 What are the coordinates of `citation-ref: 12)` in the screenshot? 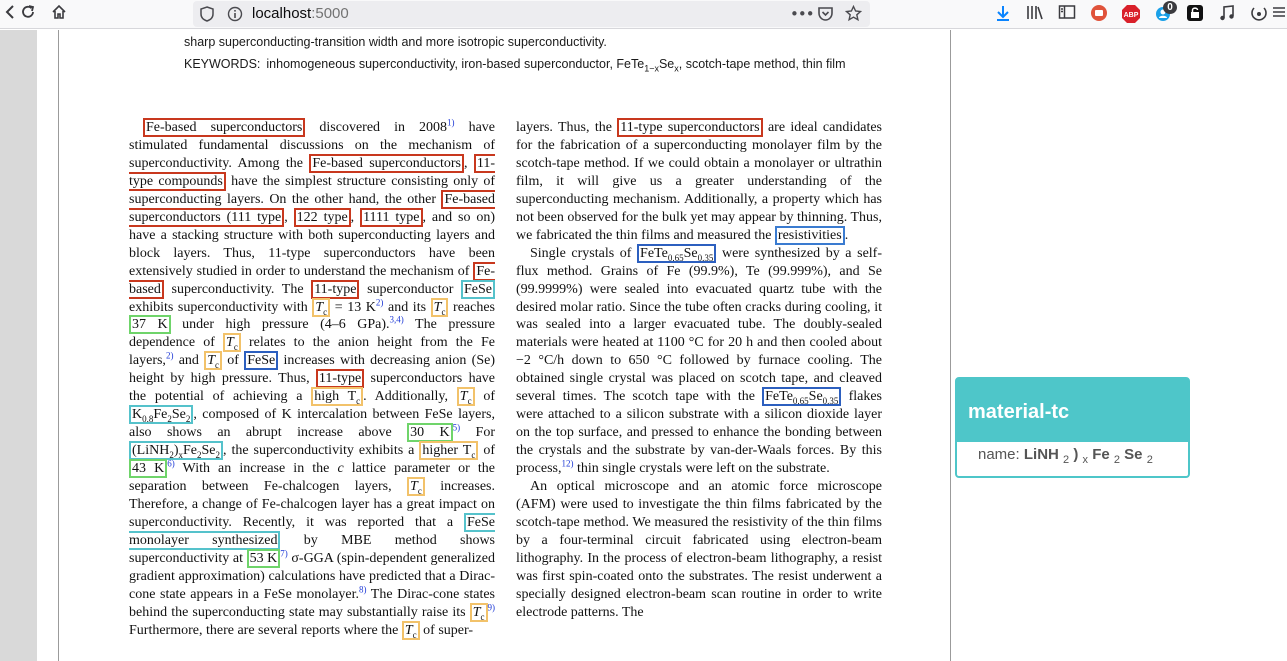 It's located at (568, 463).